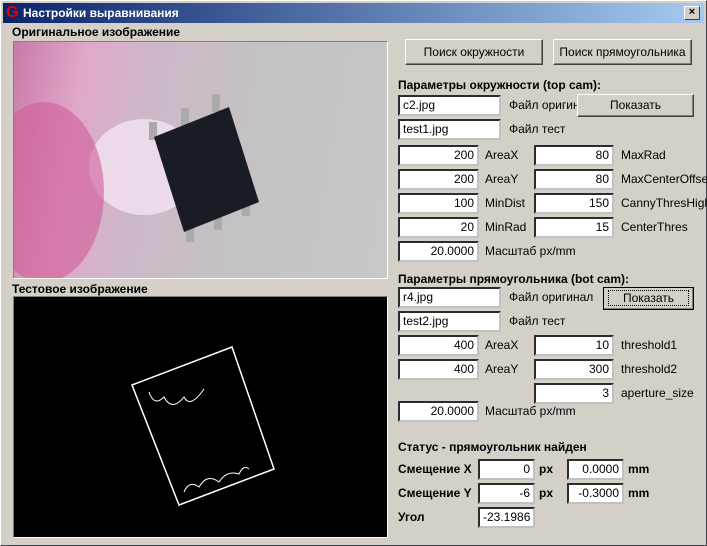  What do you see at coordinates (664, 203) in the screenshot?
I see `circle-cannythreshigh-label: CannyThresHigh` at bounding box center [664, 203].